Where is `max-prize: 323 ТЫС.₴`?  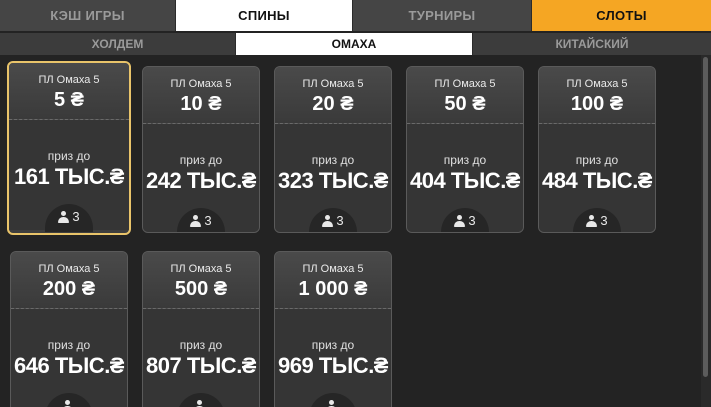
max-prize: 323 ТЫС.₴ is located at coordinates (333, 180).